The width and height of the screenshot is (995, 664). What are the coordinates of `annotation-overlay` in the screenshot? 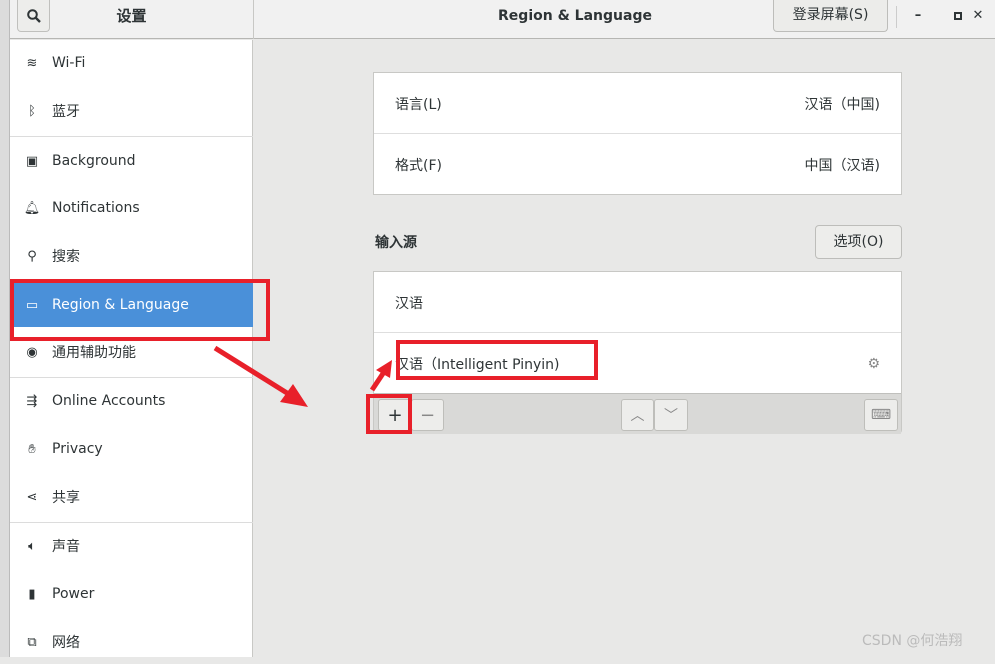 It's located at (304, 356).